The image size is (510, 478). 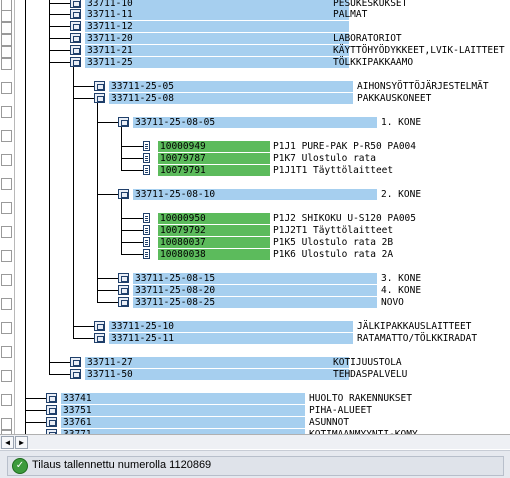 I want to click on horizontal-scrollbar: ◀ ▶, so click(x=255, y=441).